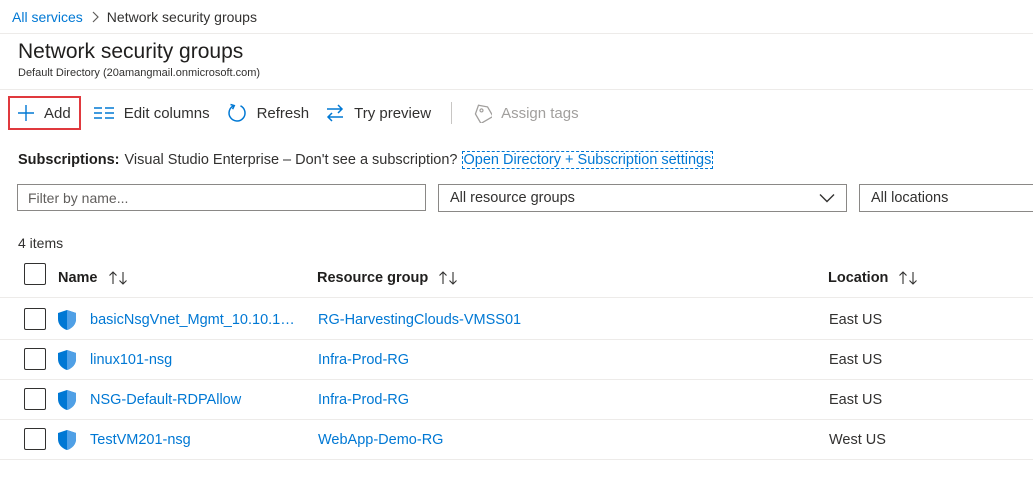 The image size is (1033, 479). I want to click on nsg-name-link: NSG-Default-RDPAllow, so click(165, 399).